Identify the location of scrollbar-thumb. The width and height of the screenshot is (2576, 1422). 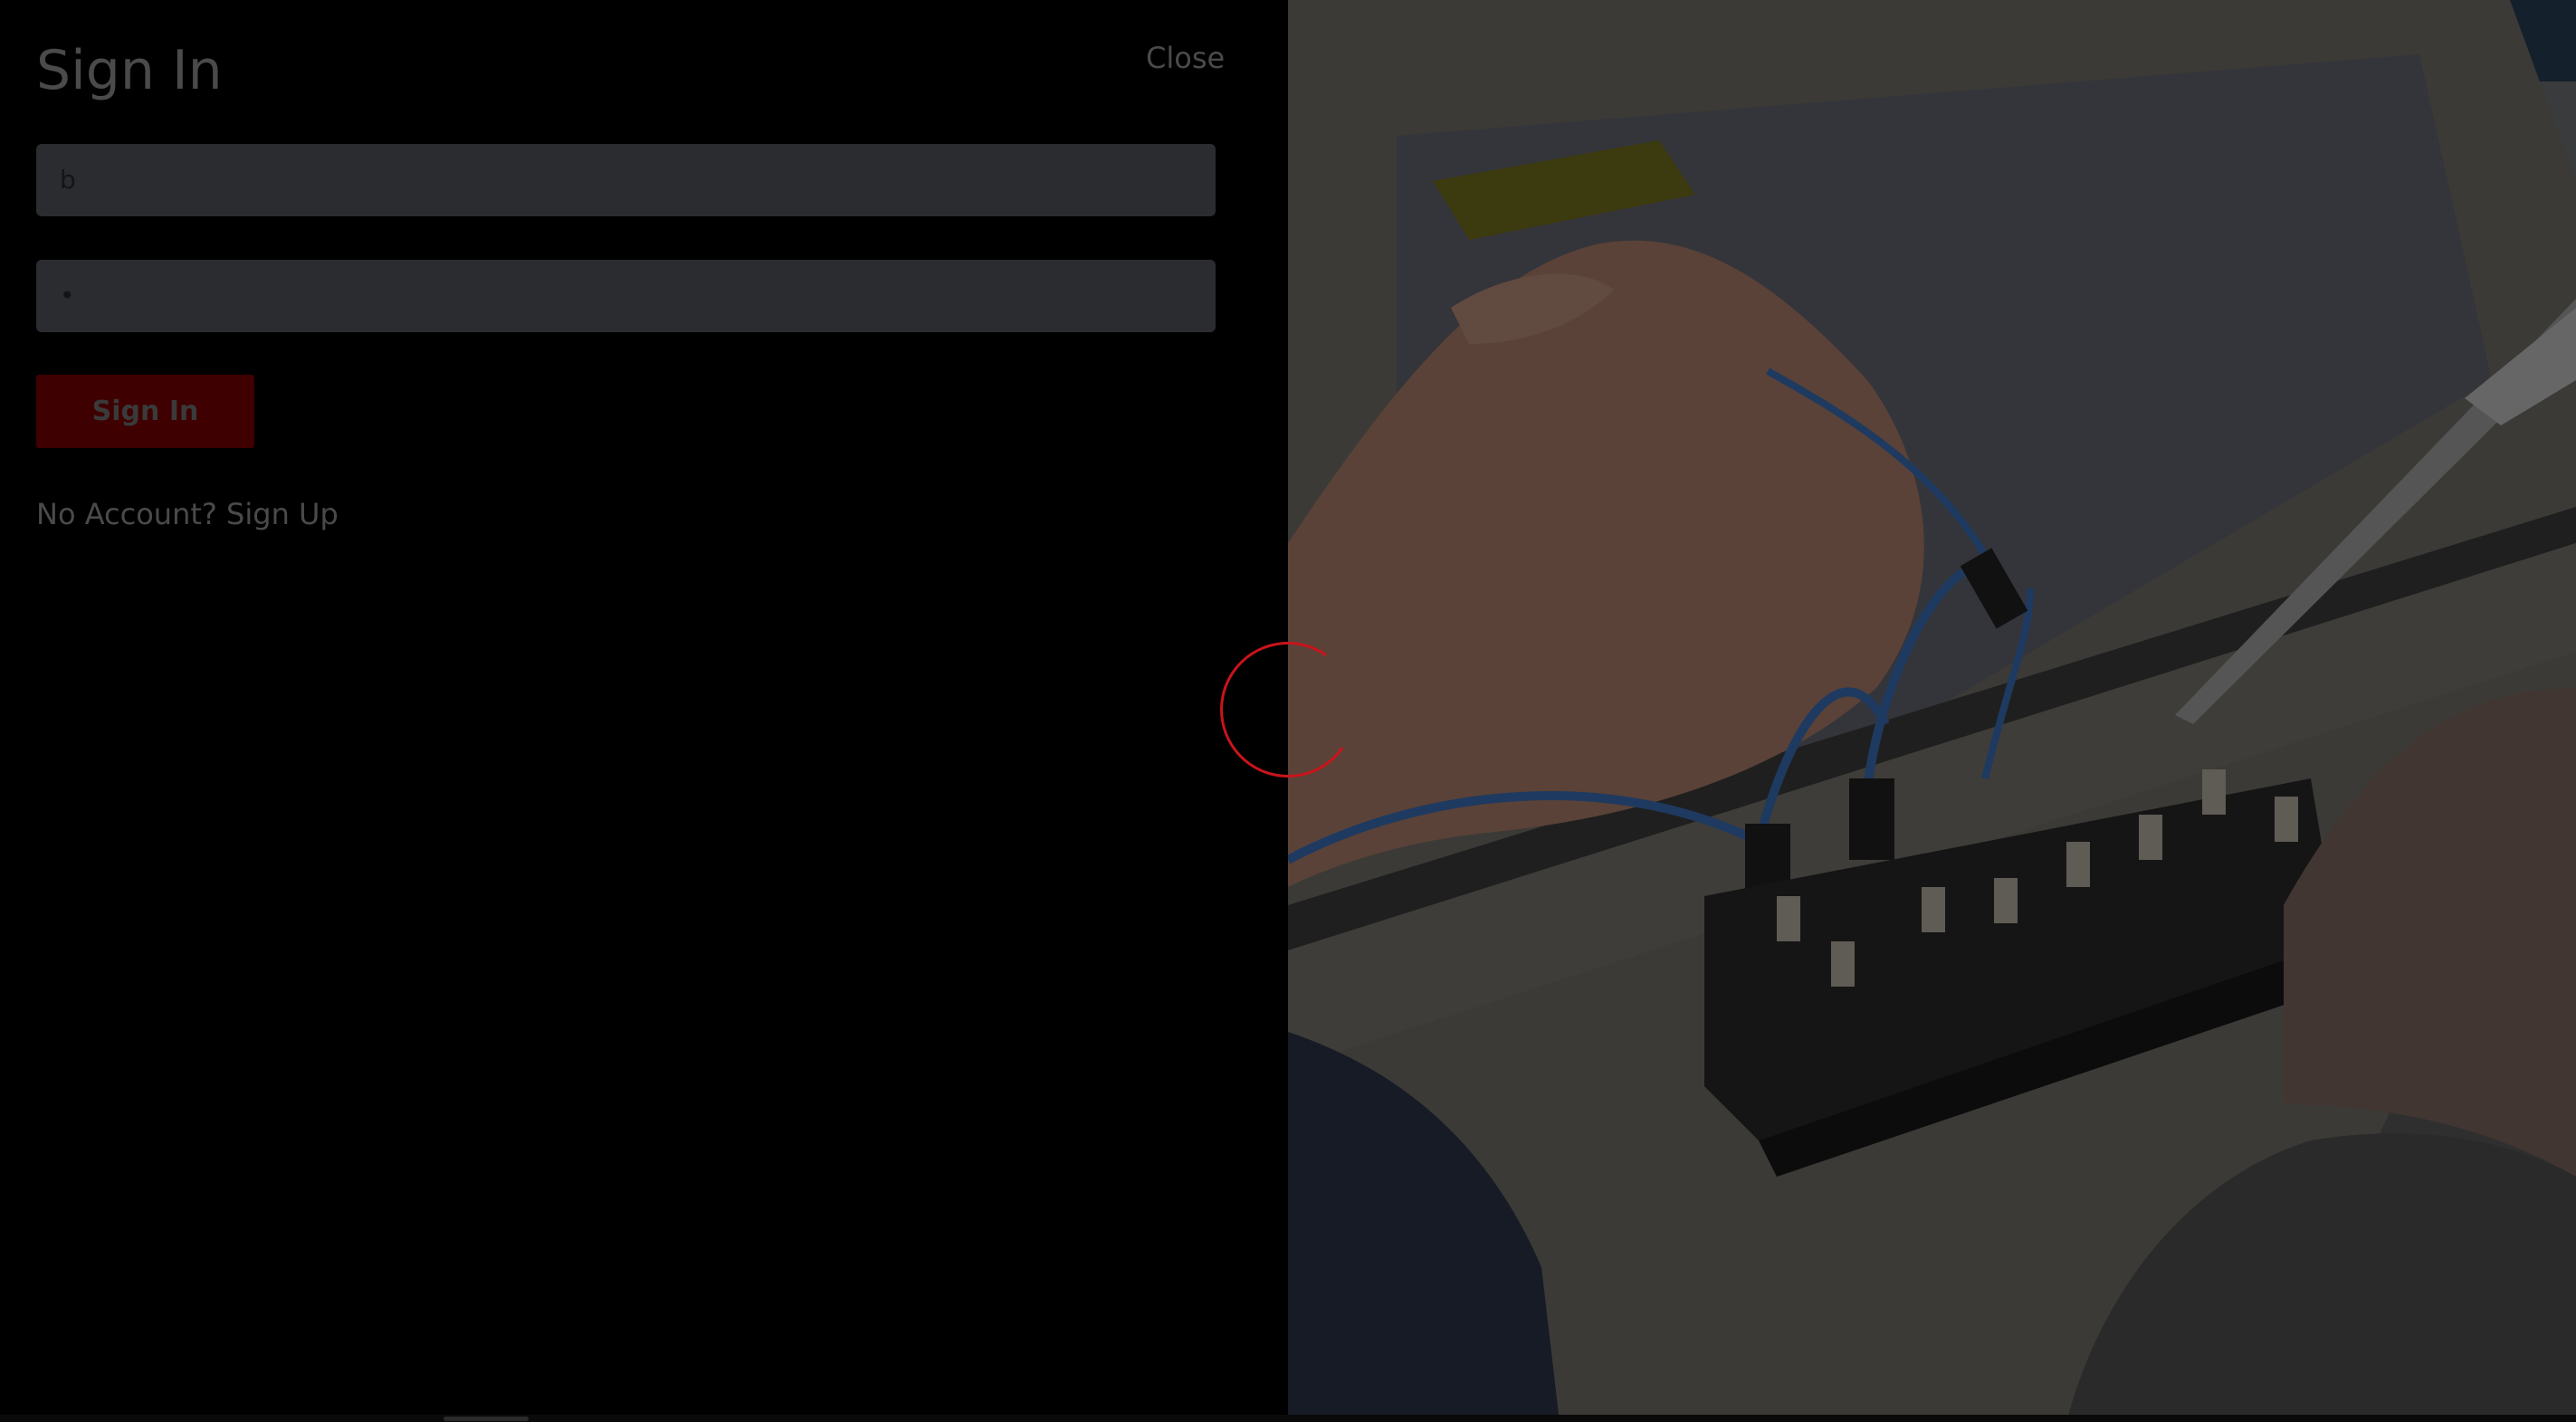
(486, 1419).